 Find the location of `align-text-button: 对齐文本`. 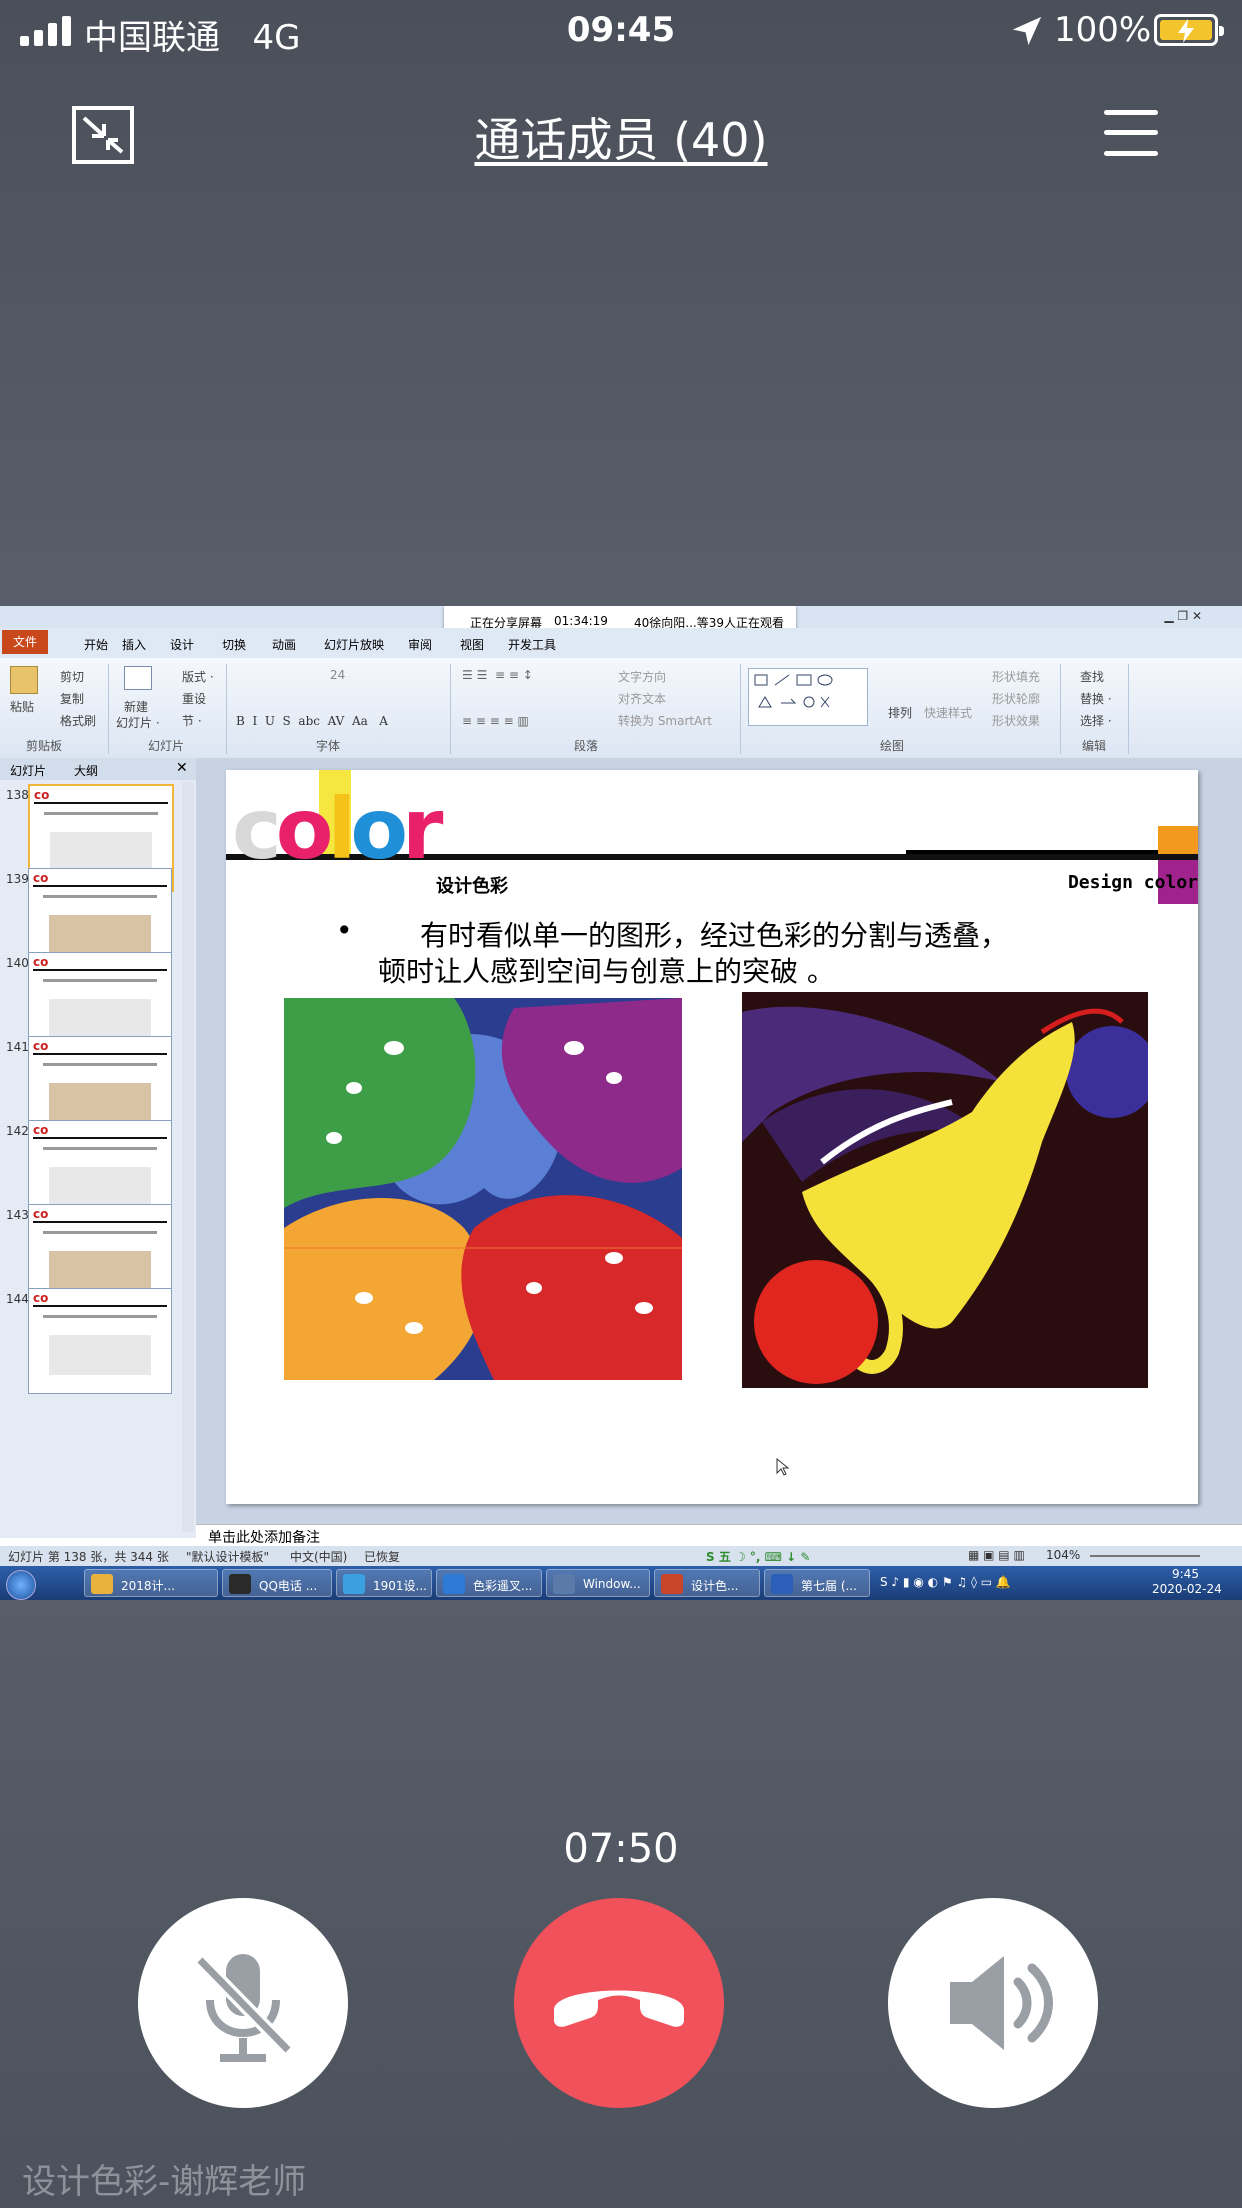

align-text-button: 对齐文本 is located at coordinates (642, 698).